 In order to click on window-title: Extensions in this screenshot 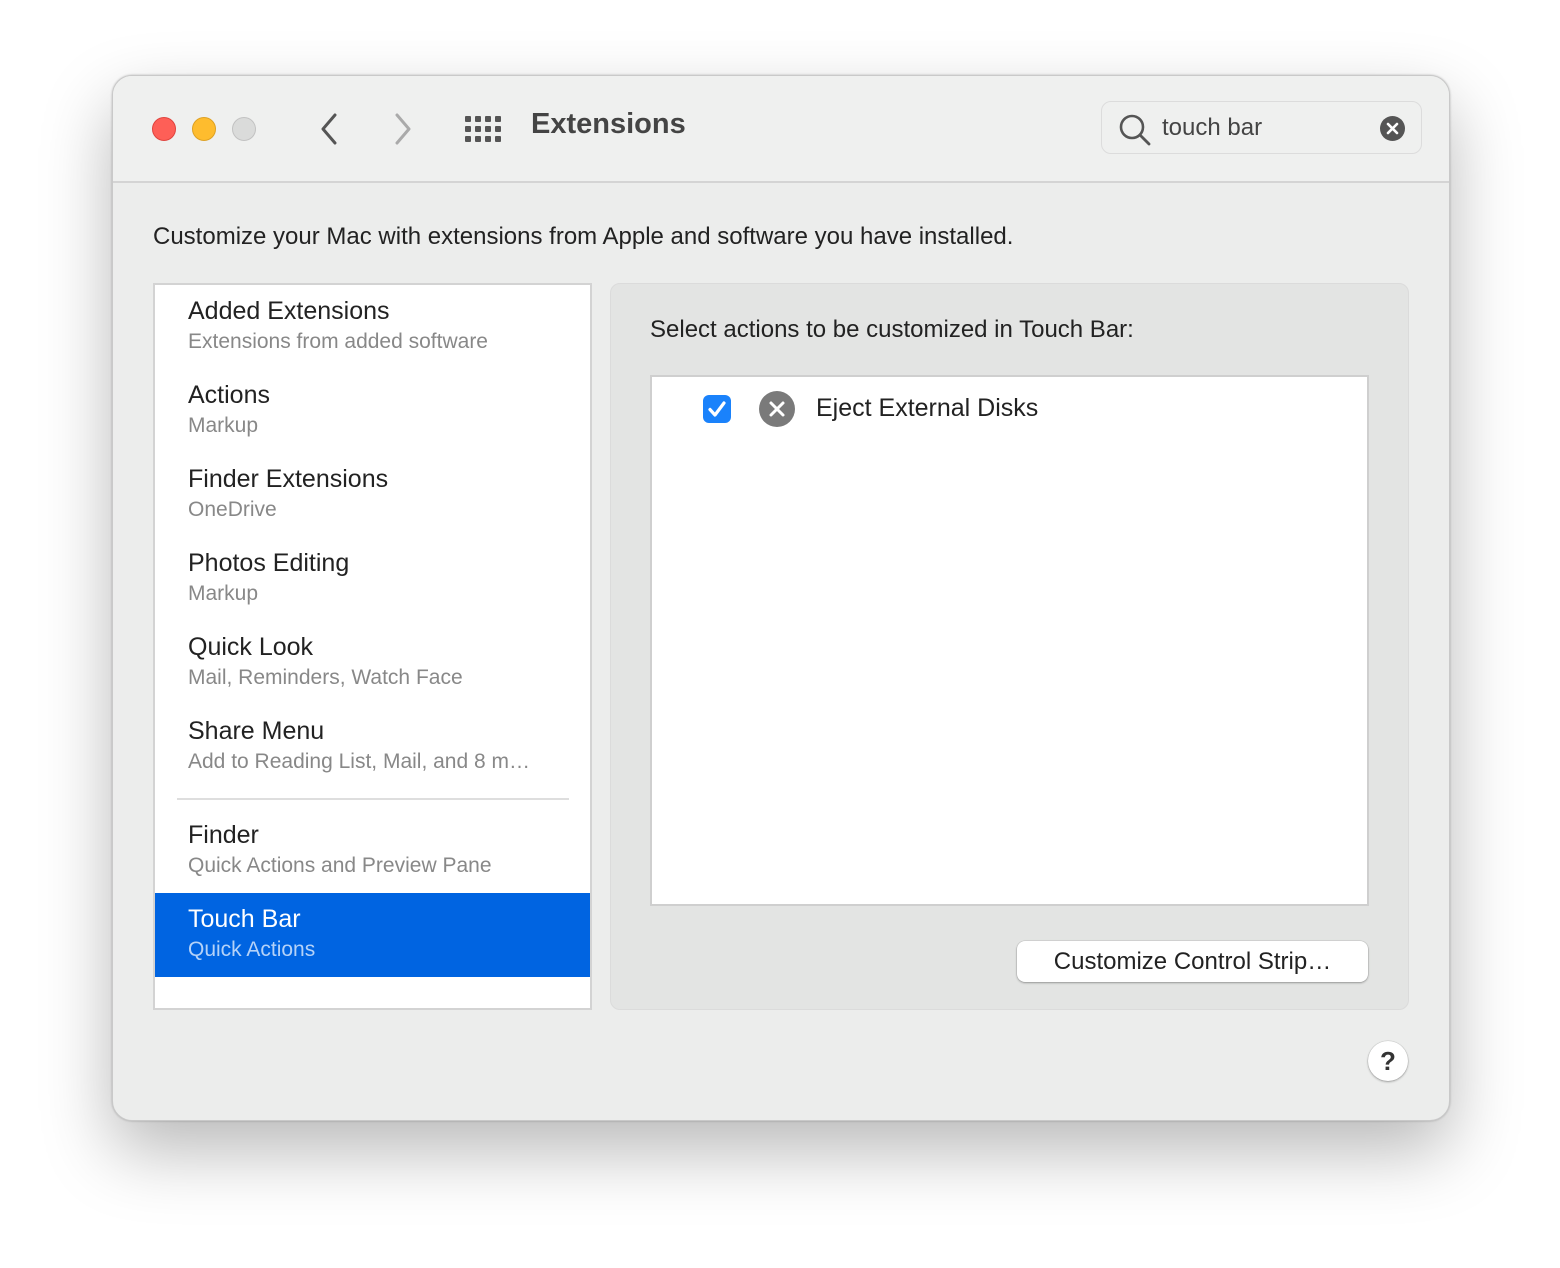, I will do `click(608, 124)`.